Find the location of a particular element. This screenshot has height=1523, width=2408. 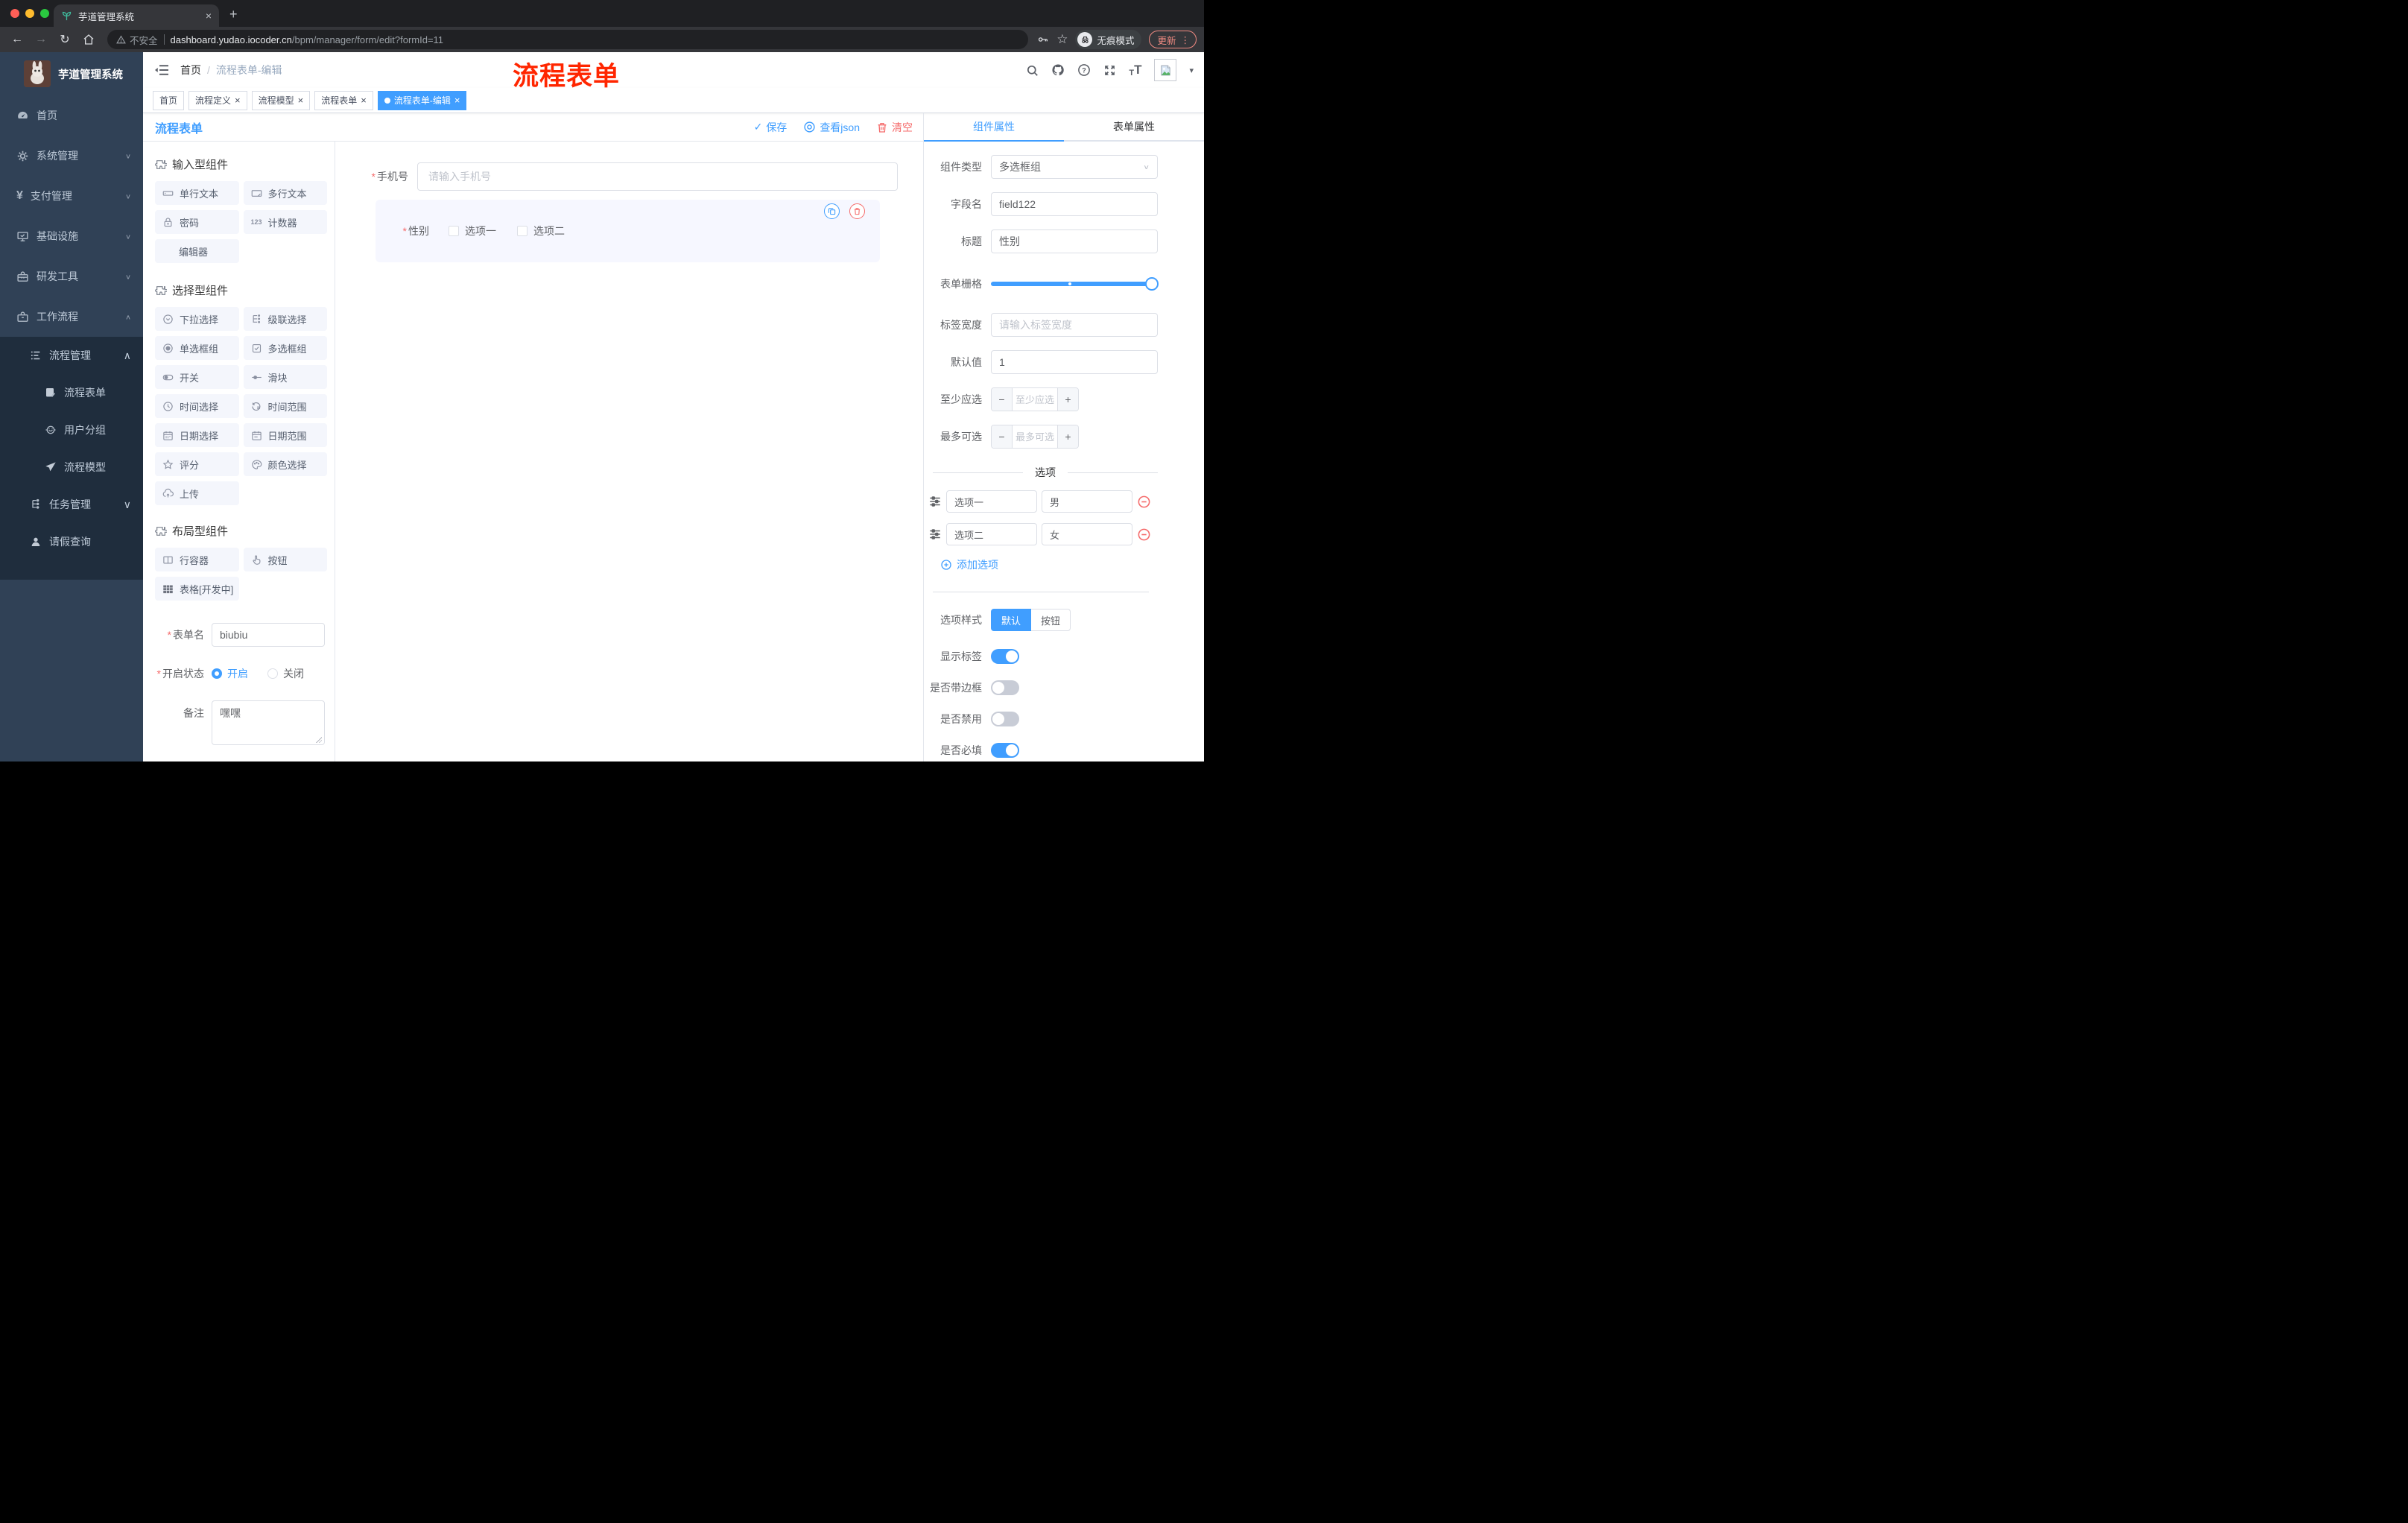

github-icon is located at coordinates (1058, 70).